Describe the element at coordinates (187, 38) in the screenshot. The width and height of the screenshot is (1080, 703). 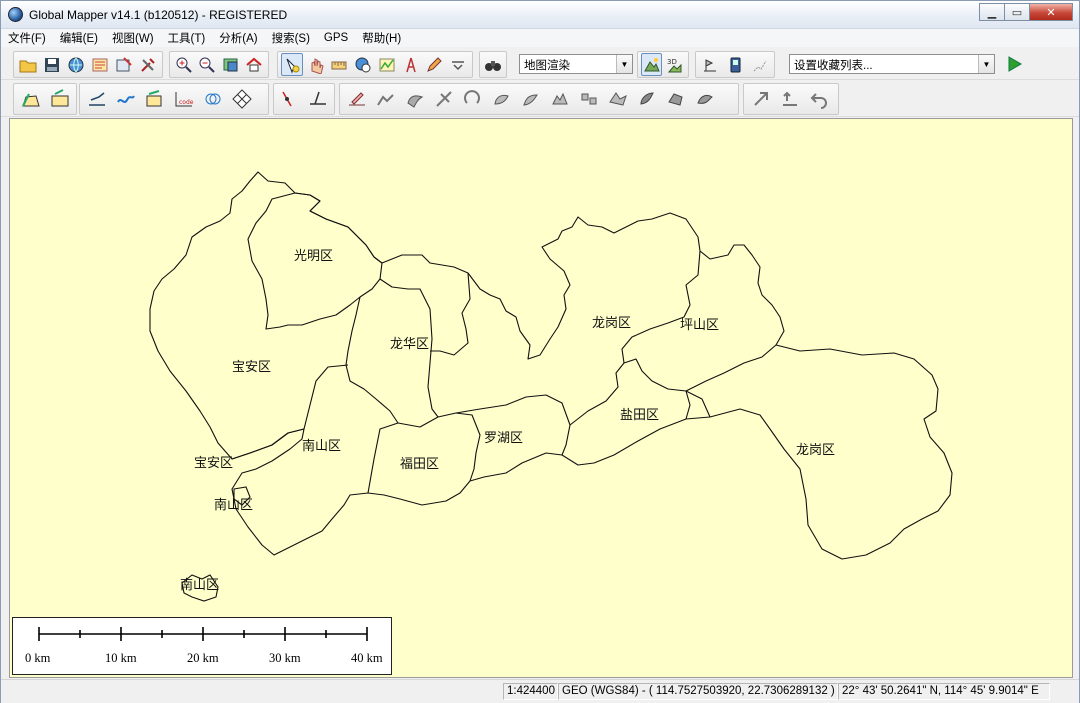
I see `menu-tools: 工具(T)` at that location.